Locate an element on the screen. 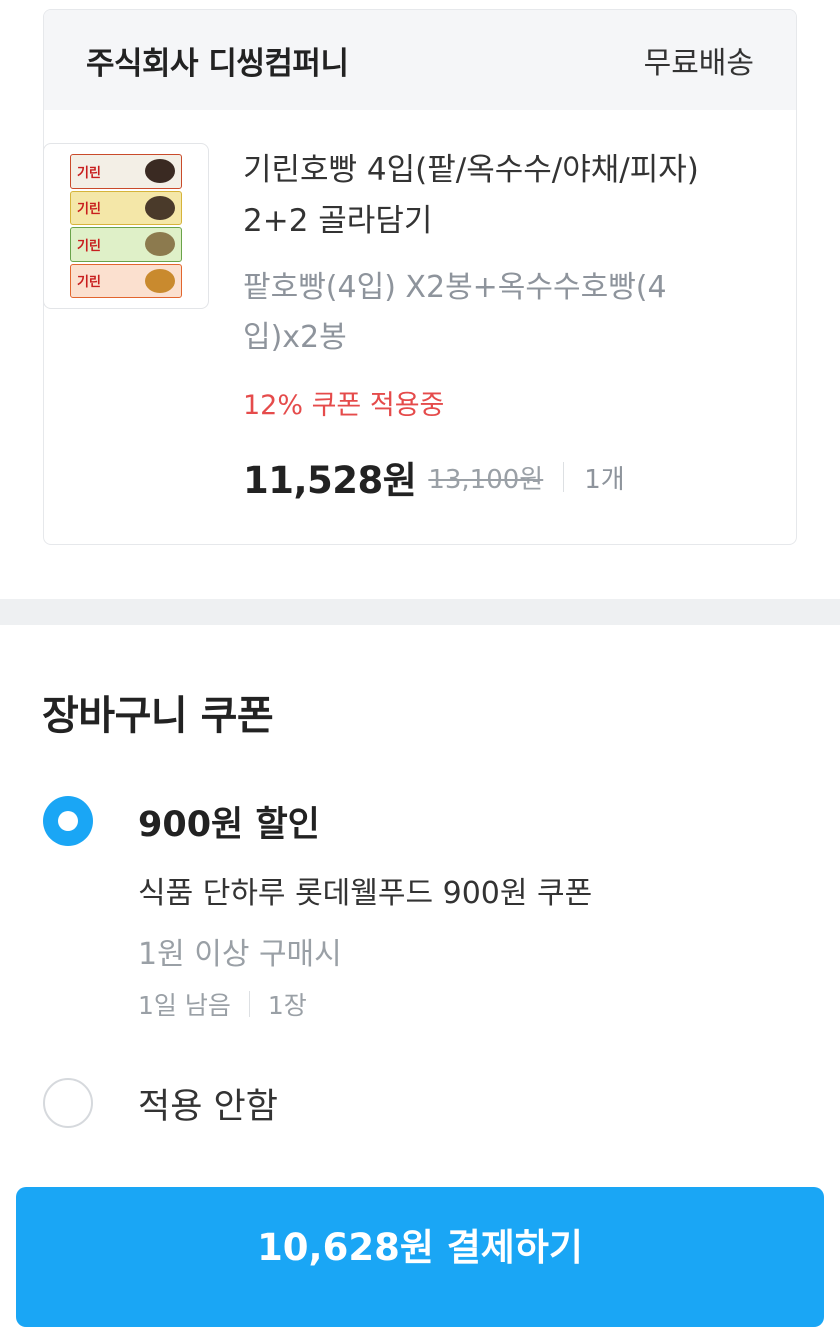  coupon-applied-badge: 12% 쿠폰 적용중 is located at coordinates (344, 405).